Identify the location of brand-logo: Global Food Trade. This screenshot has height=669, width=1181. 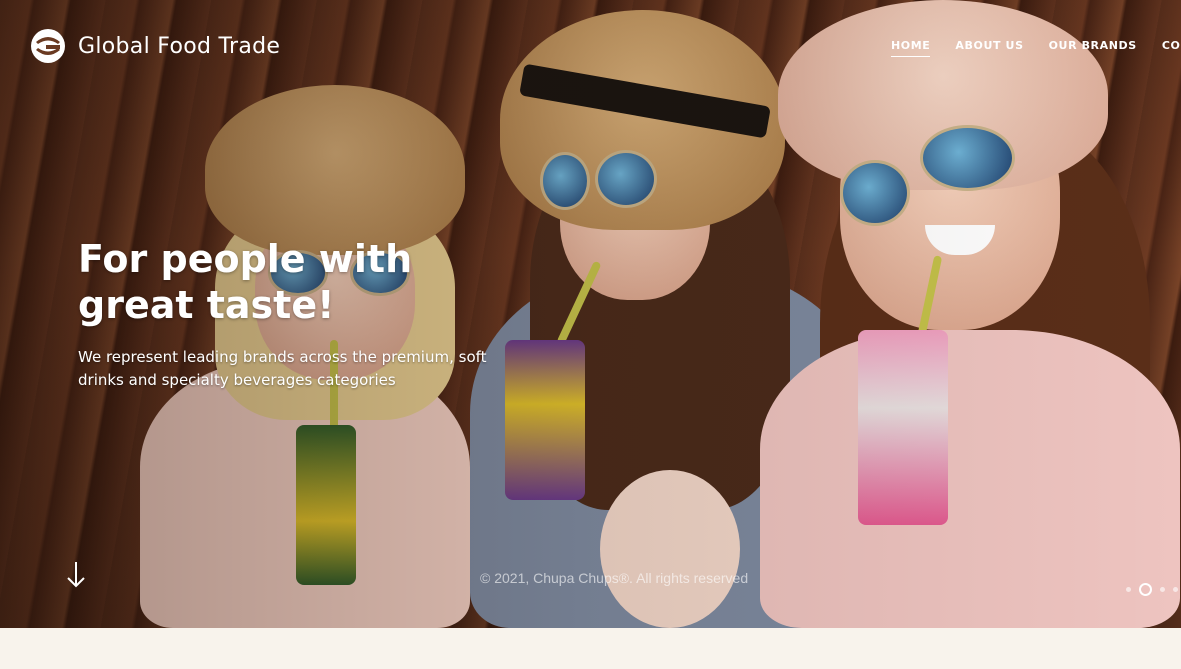
(155, 46).